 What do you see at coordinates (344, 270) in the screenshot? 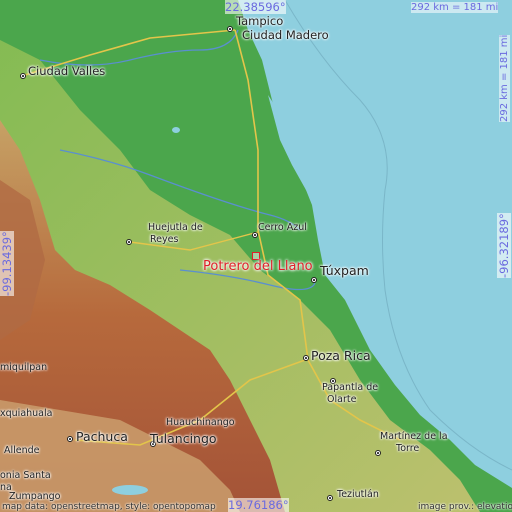
I see `city-label-tuxpam: Túxpam` at bounding box center [344, 270].